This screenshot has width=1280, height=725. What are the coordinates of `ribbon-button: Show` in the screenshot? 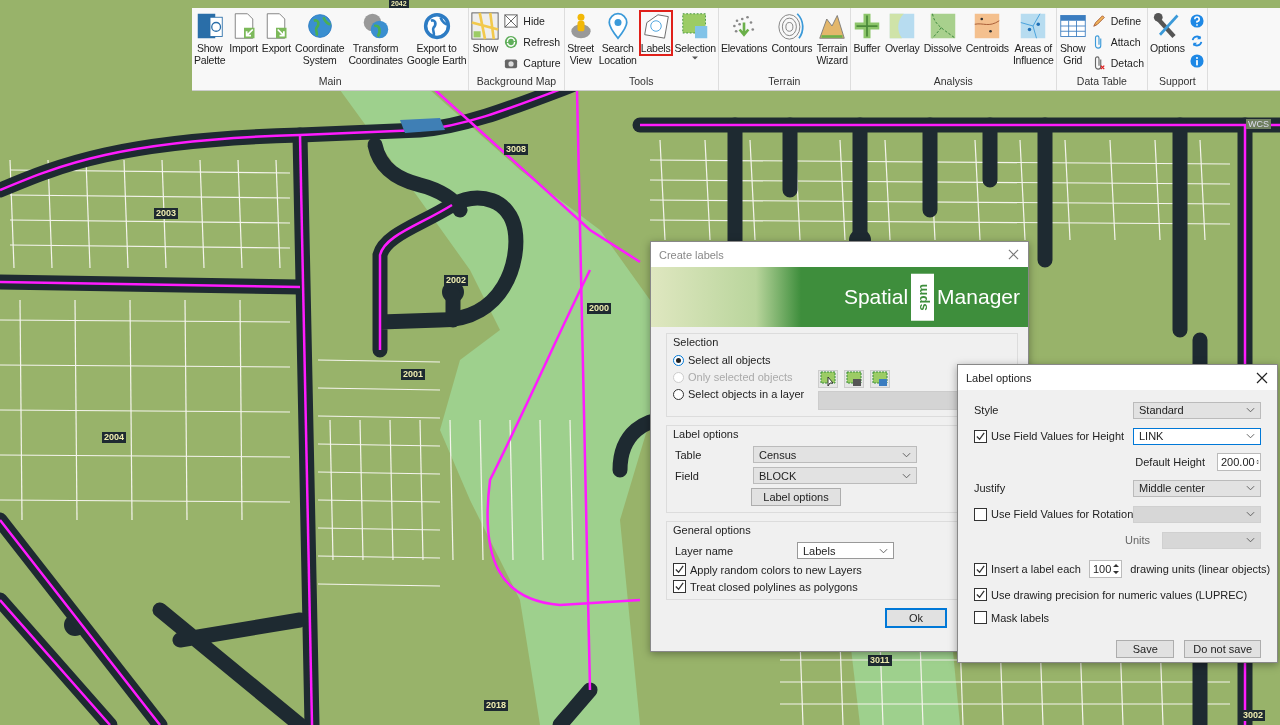 It's located at (485, 33).